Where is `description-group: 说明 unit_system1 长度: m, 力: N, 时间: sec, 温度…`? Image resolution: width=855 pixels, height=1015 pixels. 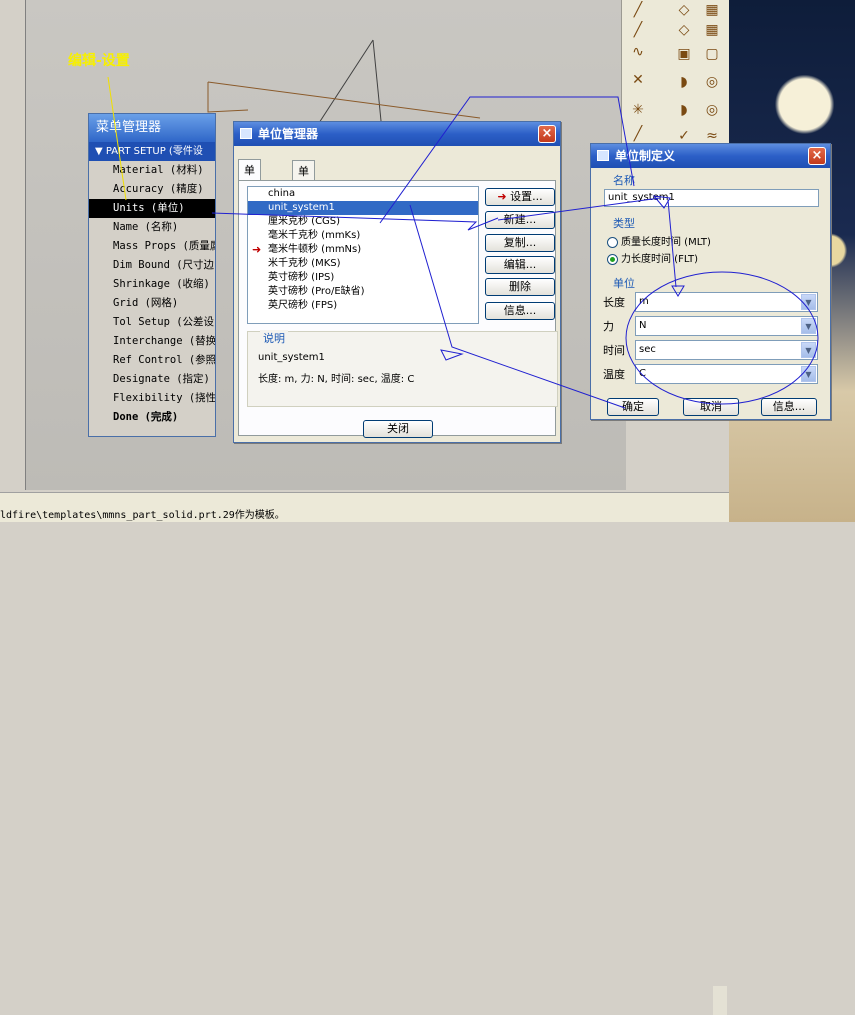 description-group: 说明 unit_system1 长度: m, 力: N, 时间: sec, 温度… is located at coordinates (402, 368).